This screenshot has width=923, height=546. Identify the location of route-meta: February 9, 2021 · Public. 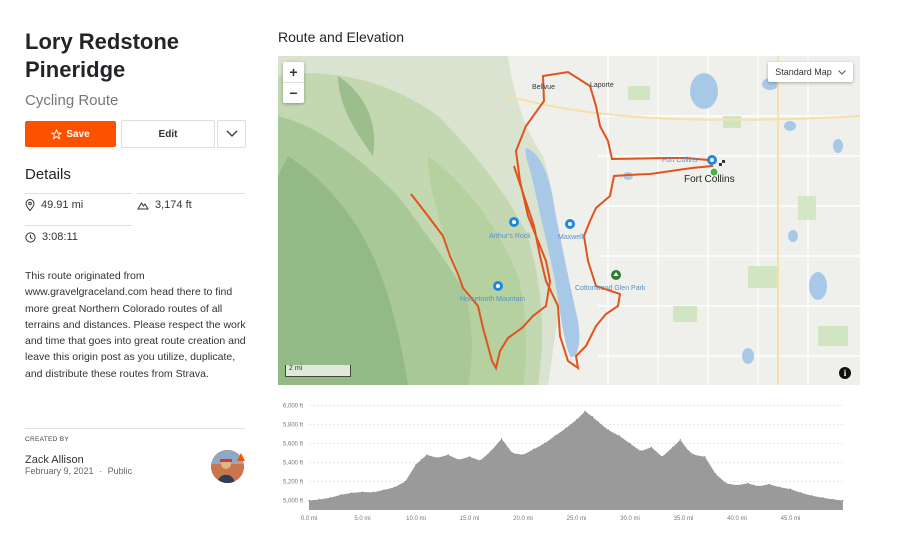
(78, 471).